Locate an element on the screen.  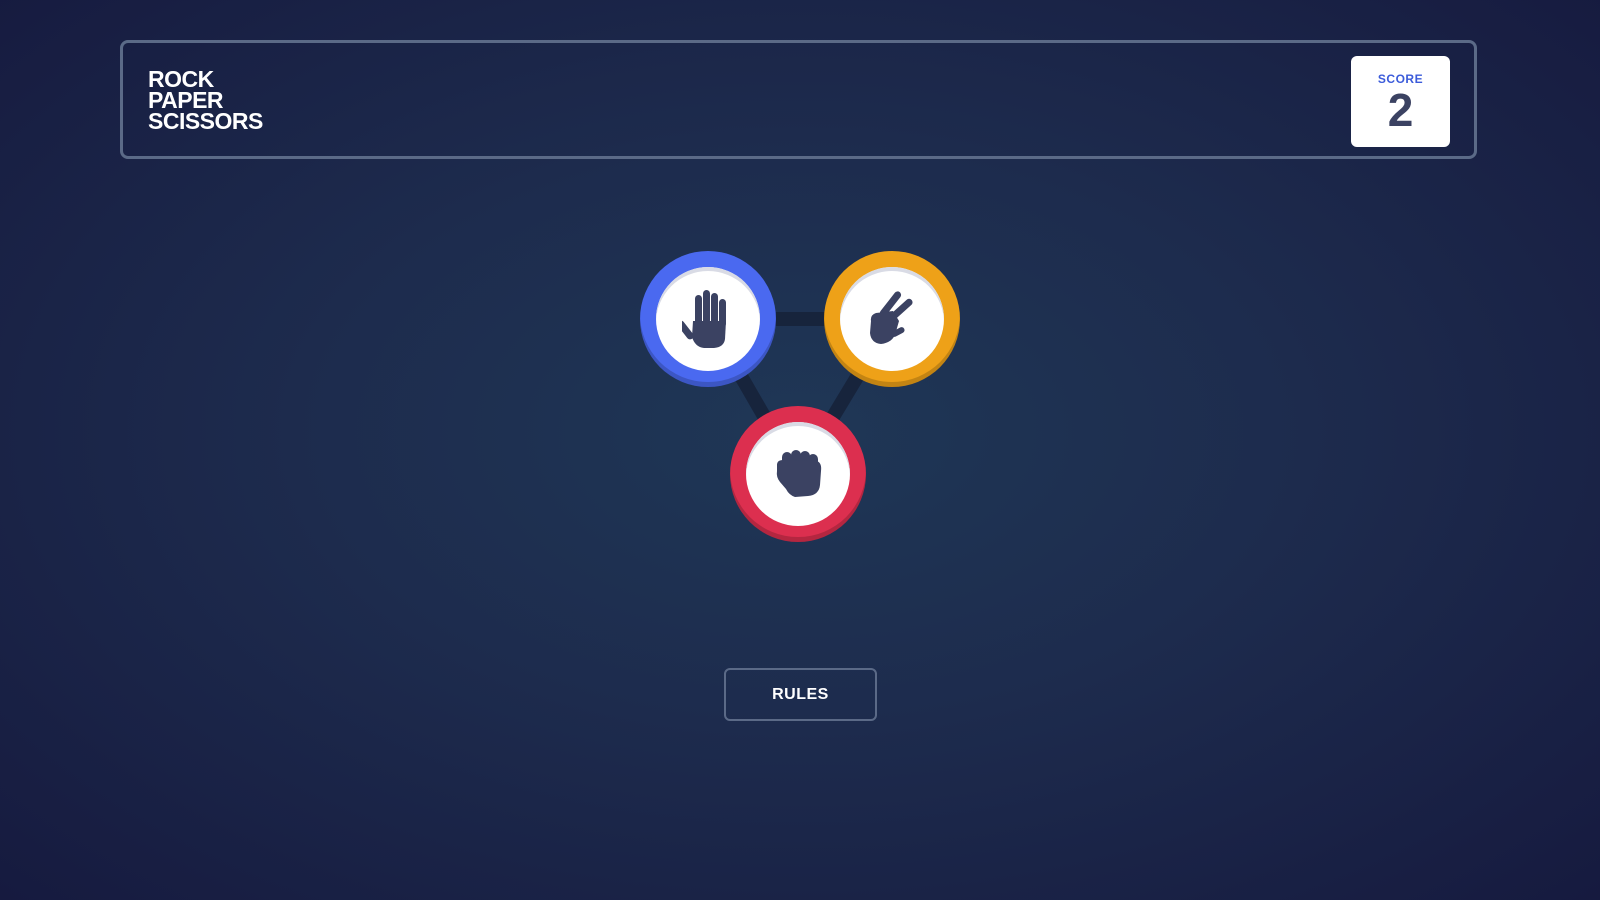
game-header: ROCK PAPER SCISSORS SCORE 2 is located at coordinates (798, 99).